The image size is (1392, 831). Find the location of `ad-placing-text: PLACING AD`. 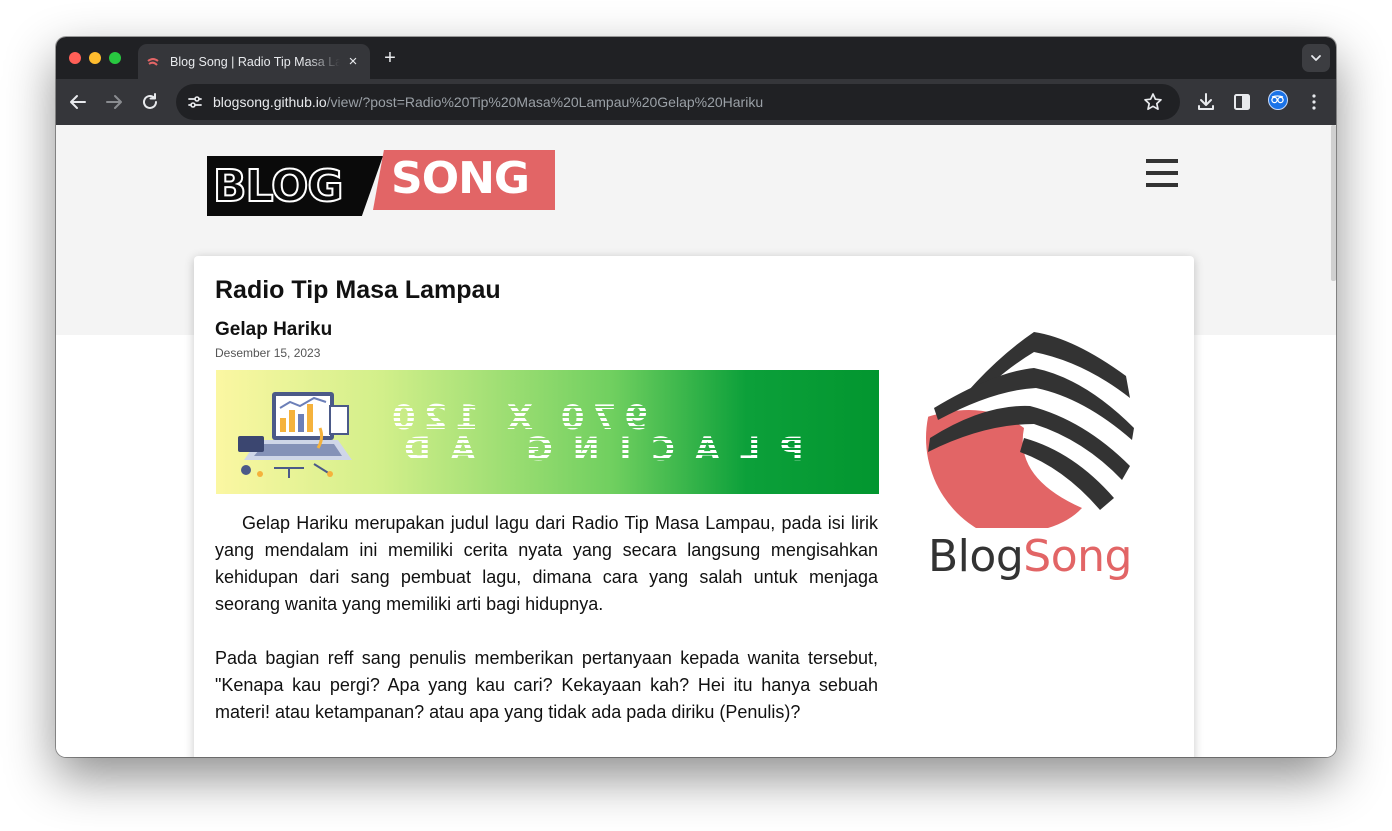

ad-placing-text: PLACING AD is located at coordinates (594, 449).